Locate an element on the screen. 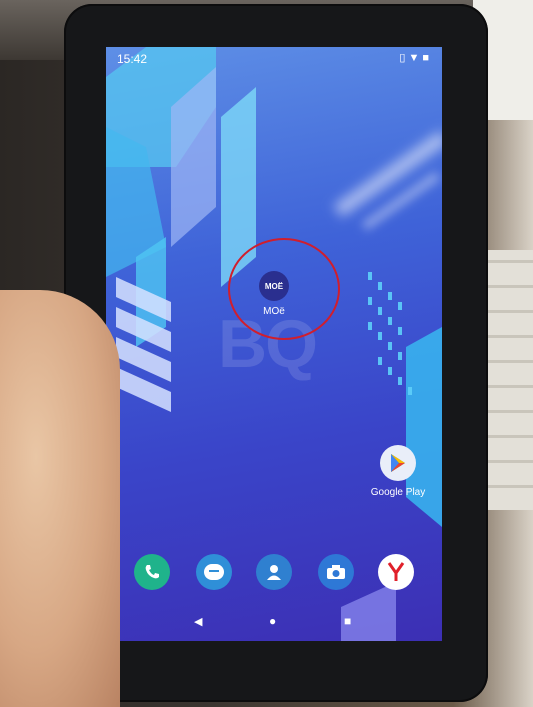 The image size is (533, 707). app-label-google-play: Google Play is located at coordinates (398, 492).